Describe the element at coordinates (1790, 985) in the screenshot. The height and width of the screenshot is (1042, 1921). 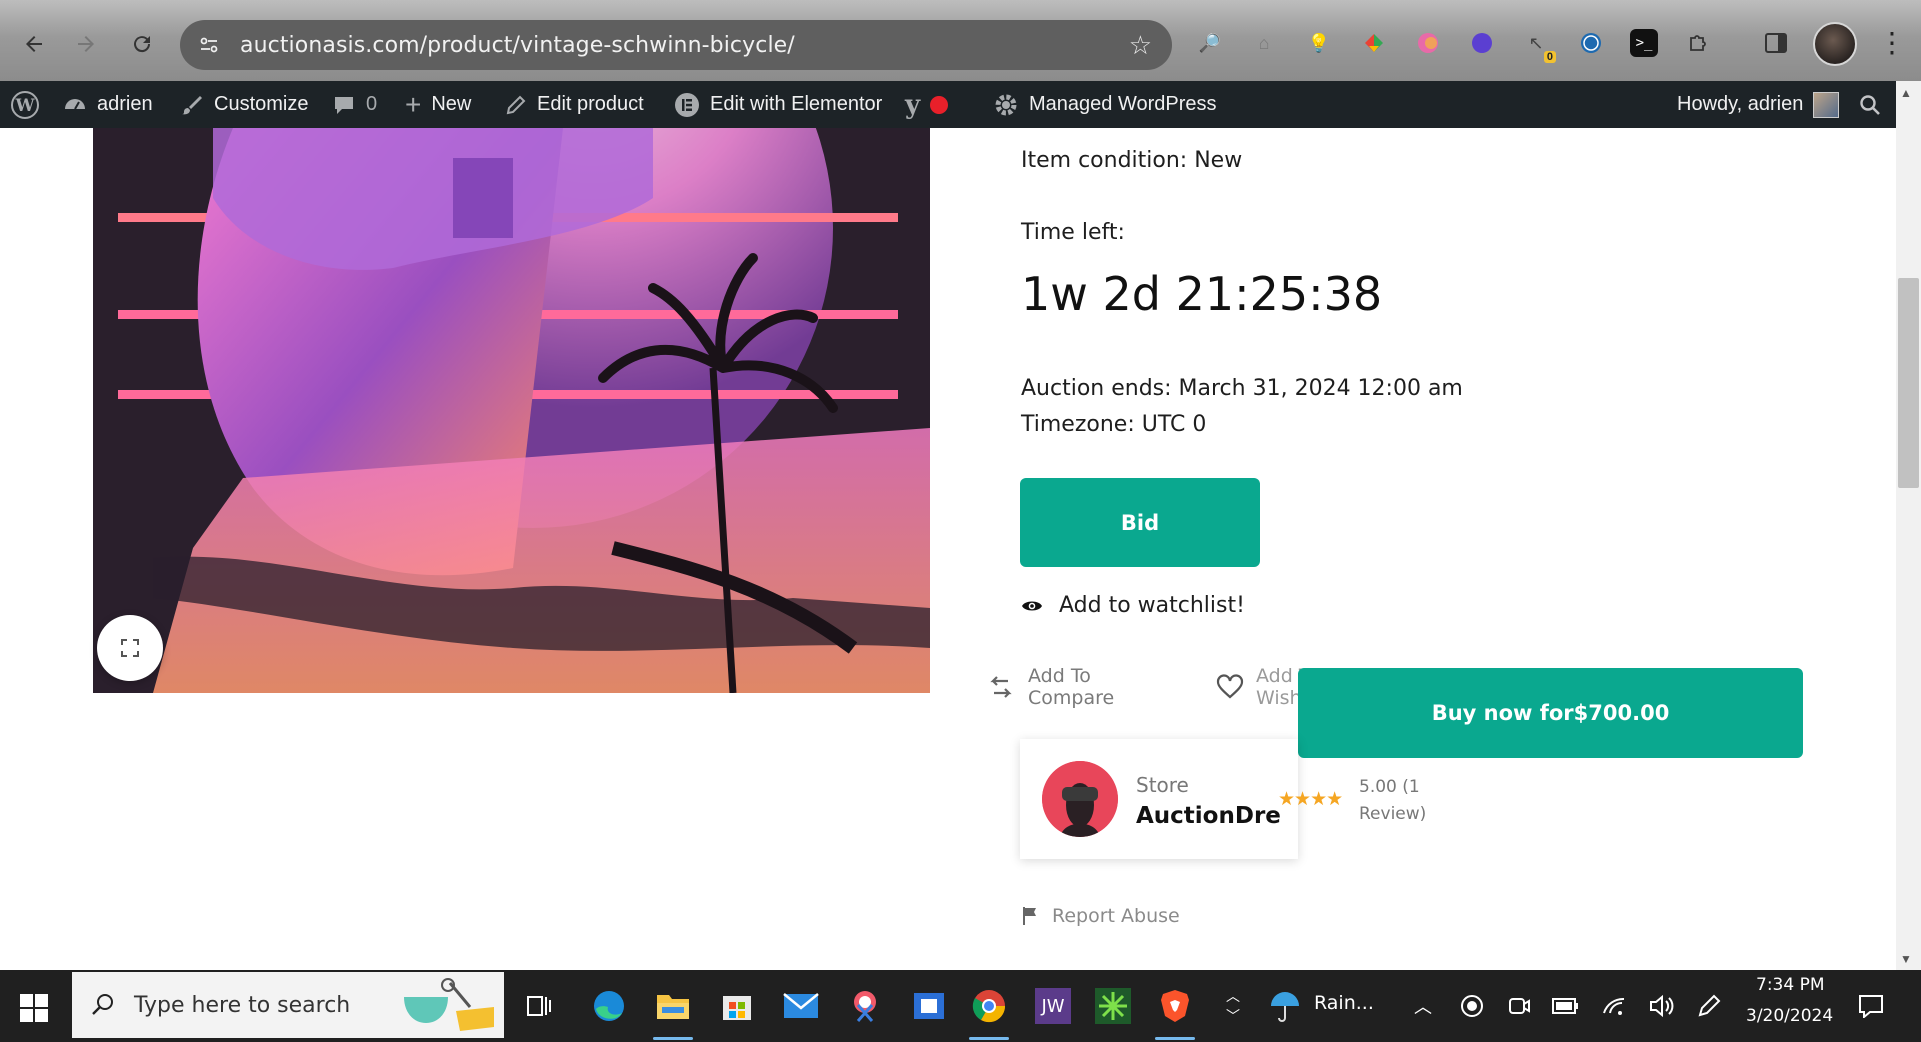
I see `clock-time: 7:34 PM` at that location.